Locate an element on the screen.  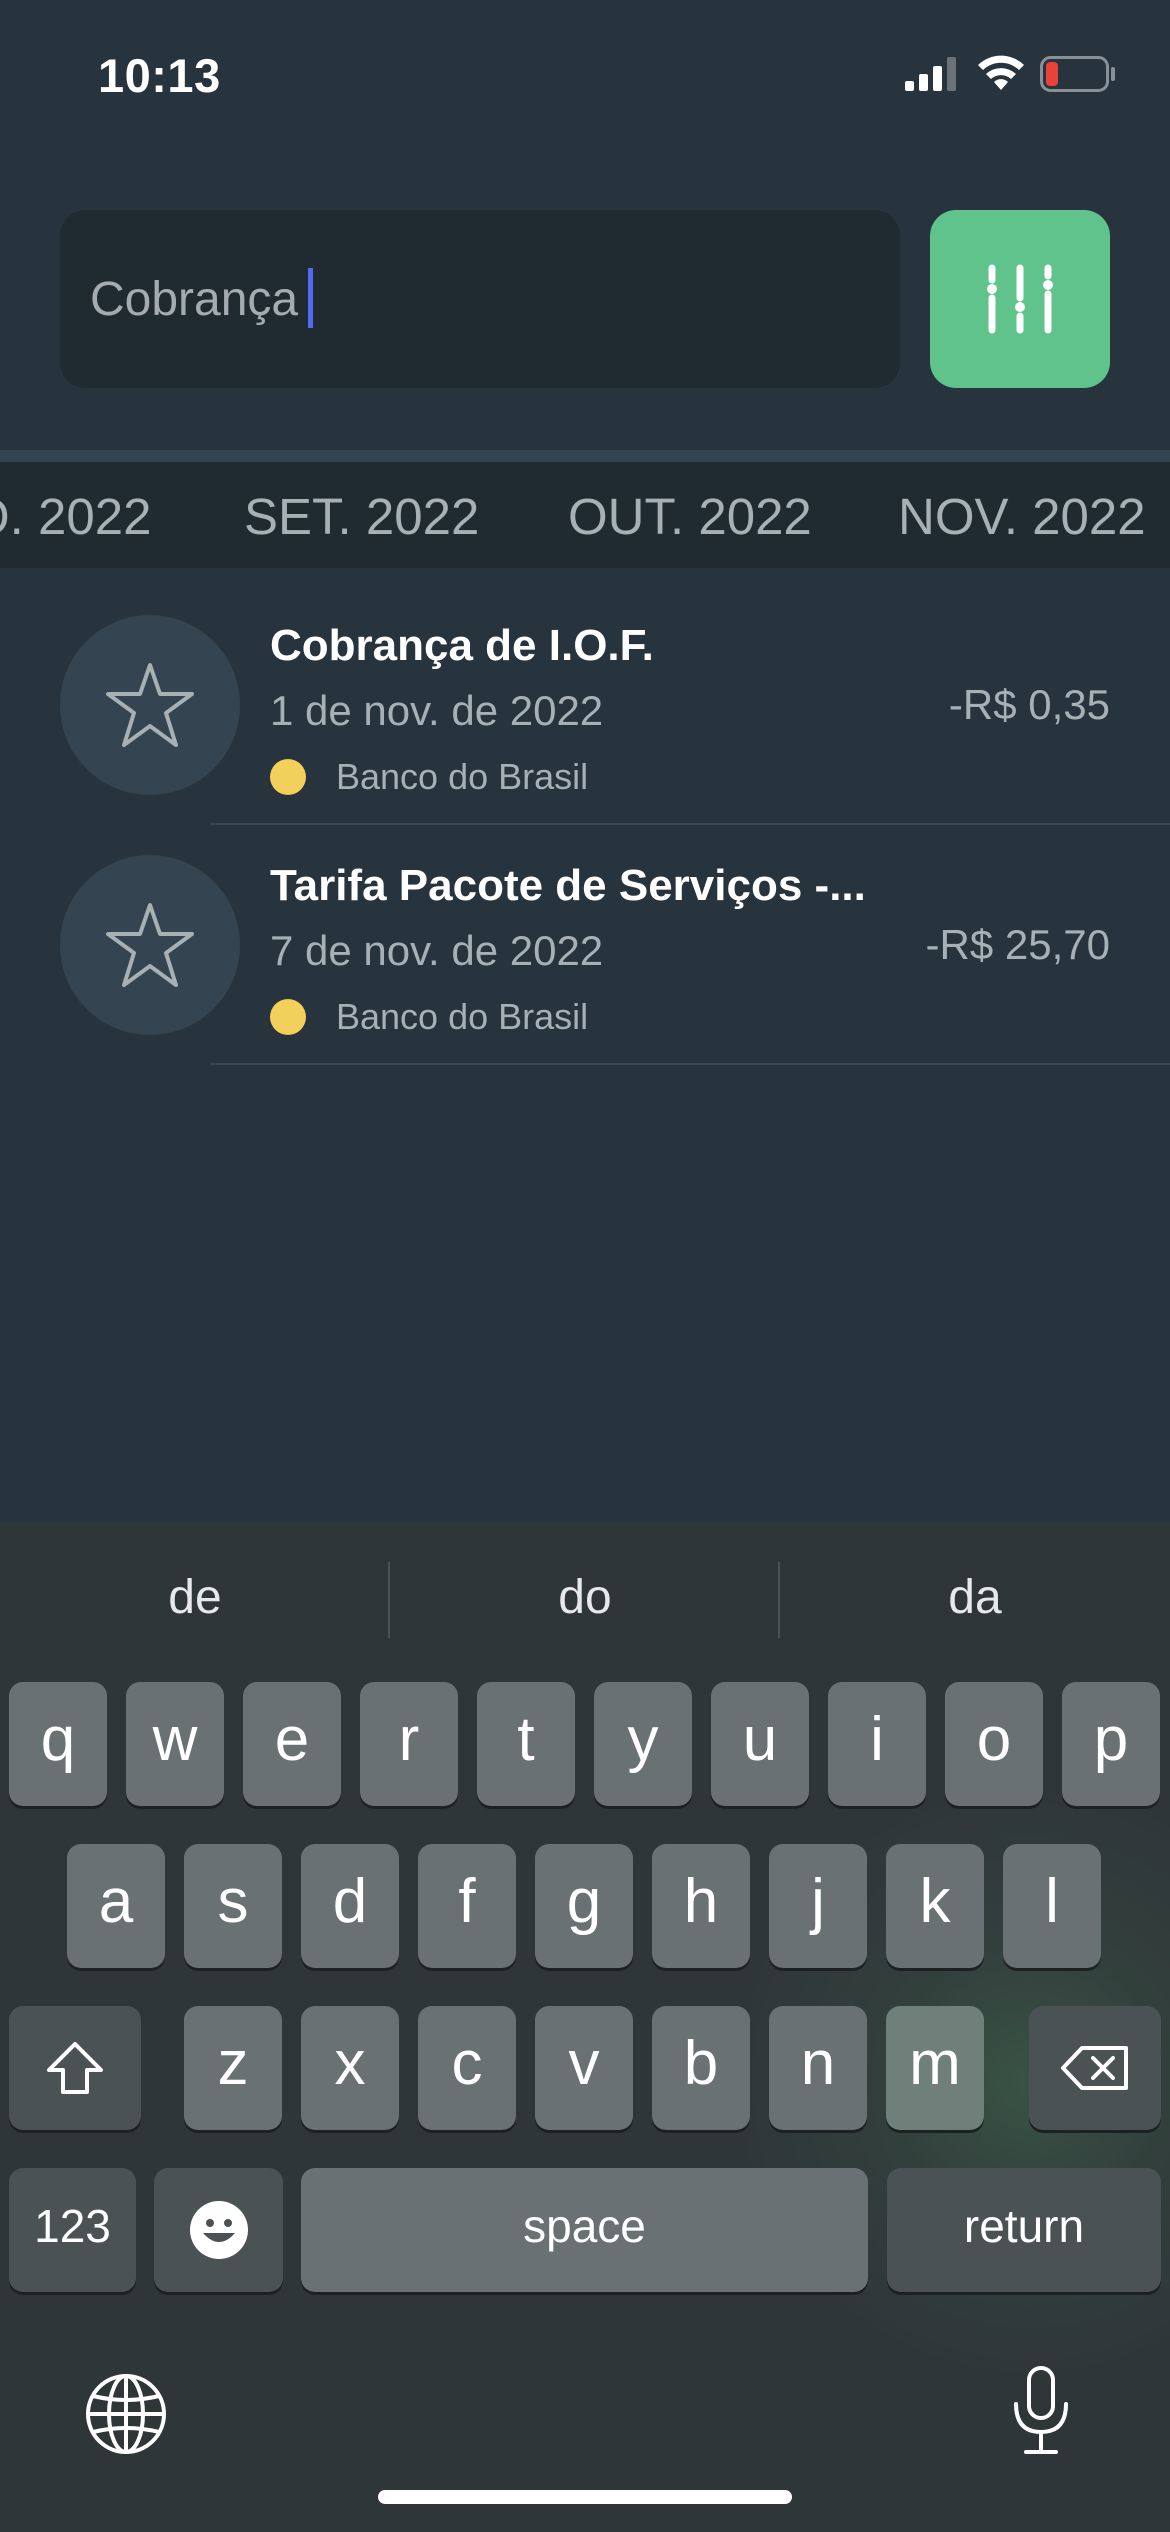
search-input: Cobrança is located at coordinates (480, 299).